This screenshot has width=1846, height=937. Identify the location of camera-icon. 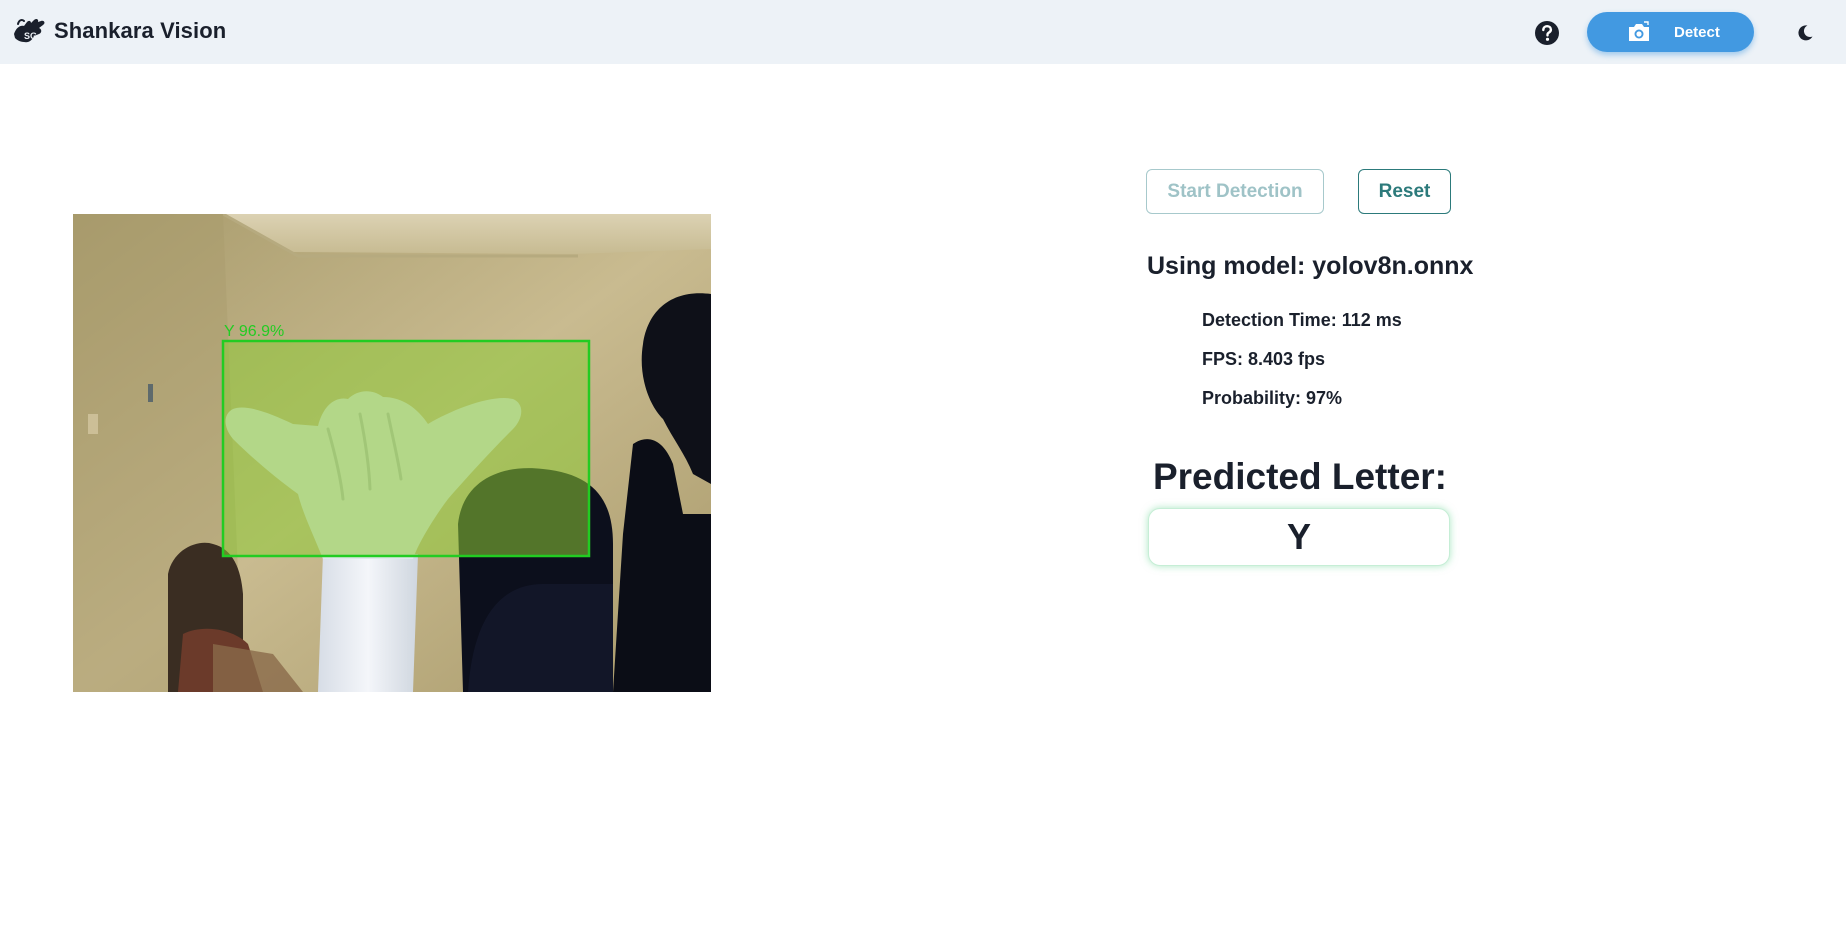
(1639, 31).